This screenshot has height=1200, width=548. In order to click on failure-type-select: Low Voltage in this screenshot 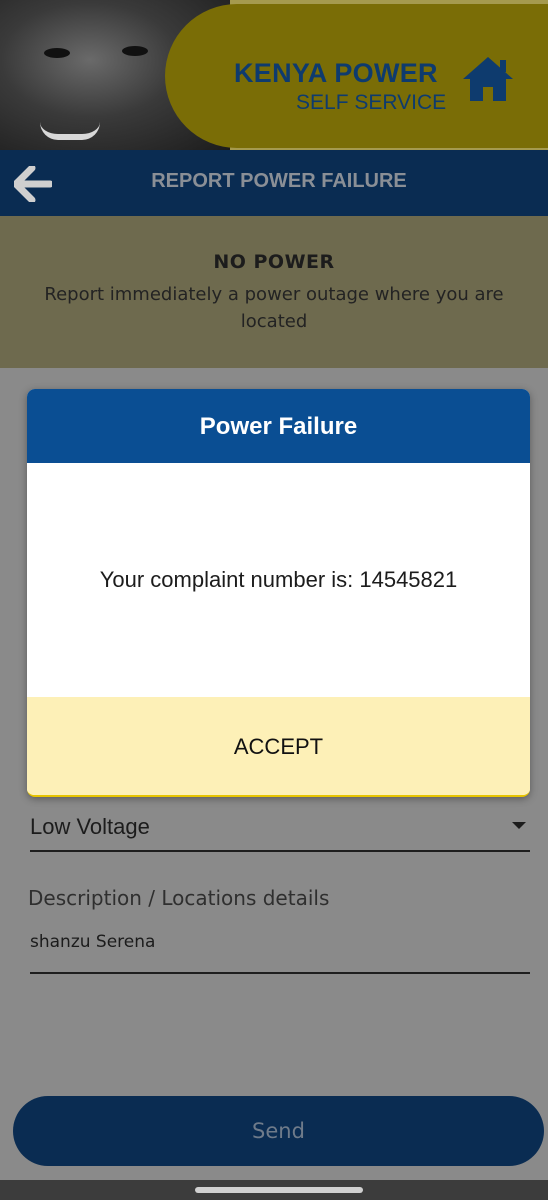, I will do `click(280, 830)`.